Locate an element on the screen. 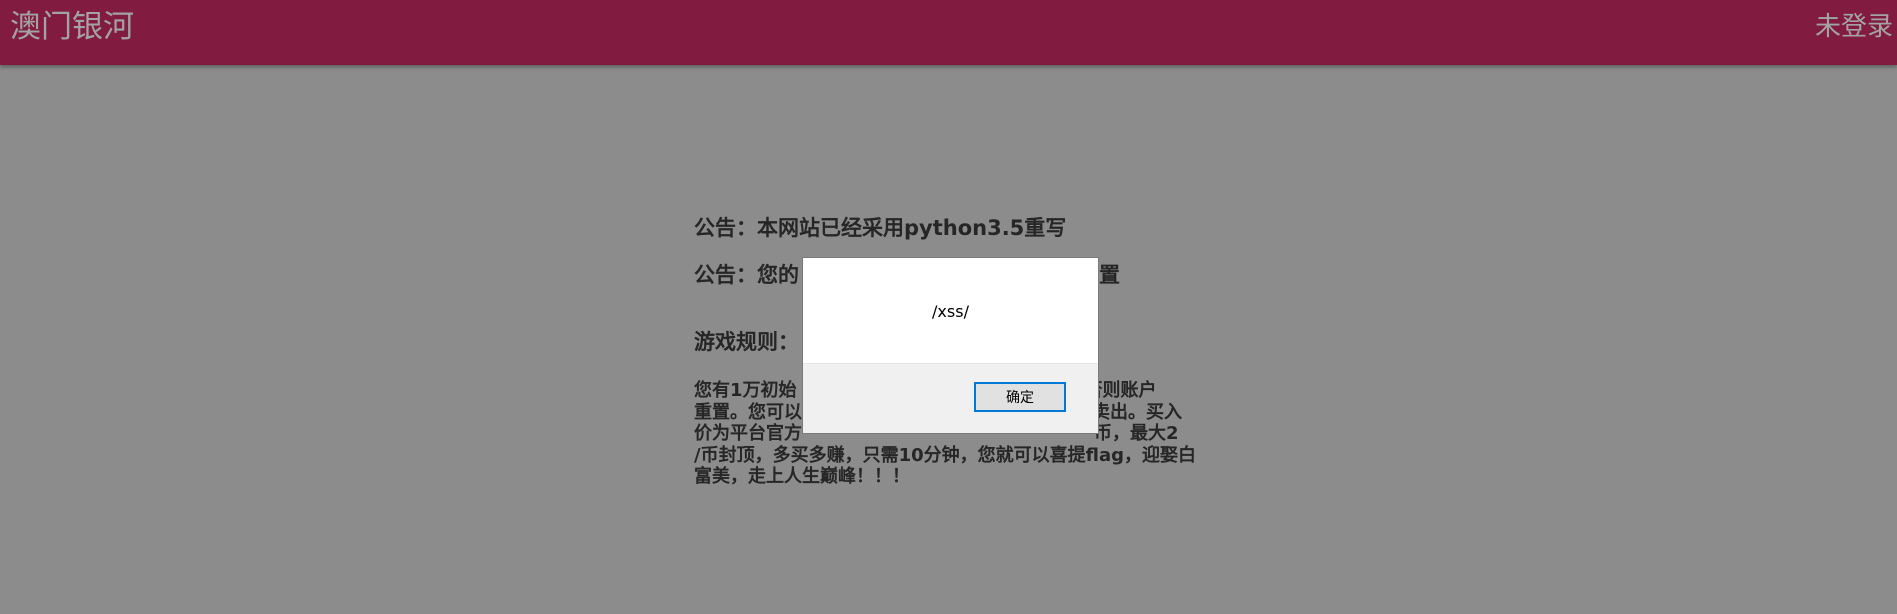 This screenshot has height=614, width=1897. site-brand: 澳门银河 is located at coordinates (72, 27).